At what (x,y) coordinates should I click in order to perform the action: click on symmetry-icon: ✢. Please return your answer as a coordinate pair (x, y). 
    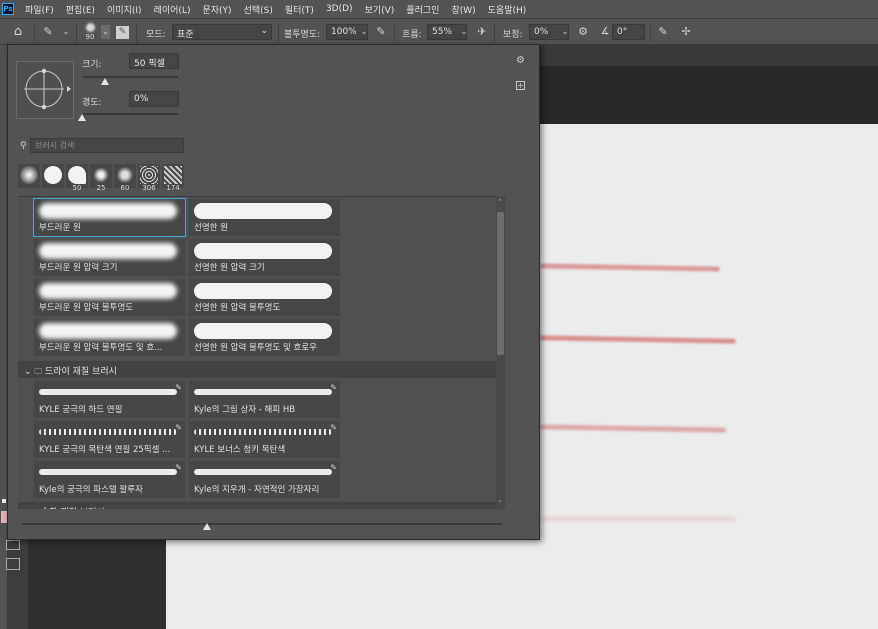
    Looking at the image, I should click on (686, 32).